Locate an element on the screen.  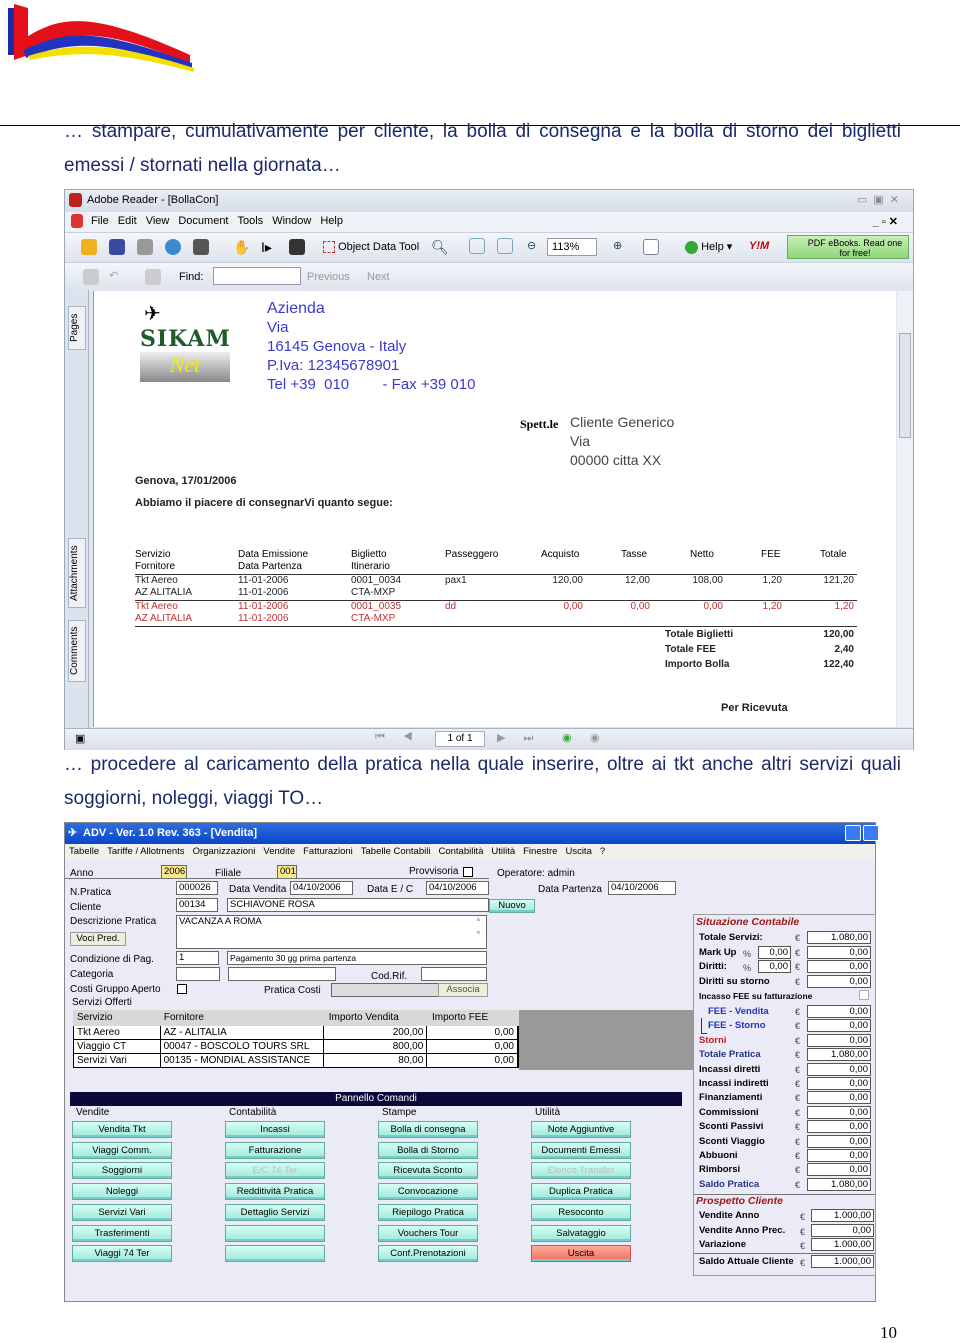
incassi-button: Incassi is located at coordinates (275, 1129).